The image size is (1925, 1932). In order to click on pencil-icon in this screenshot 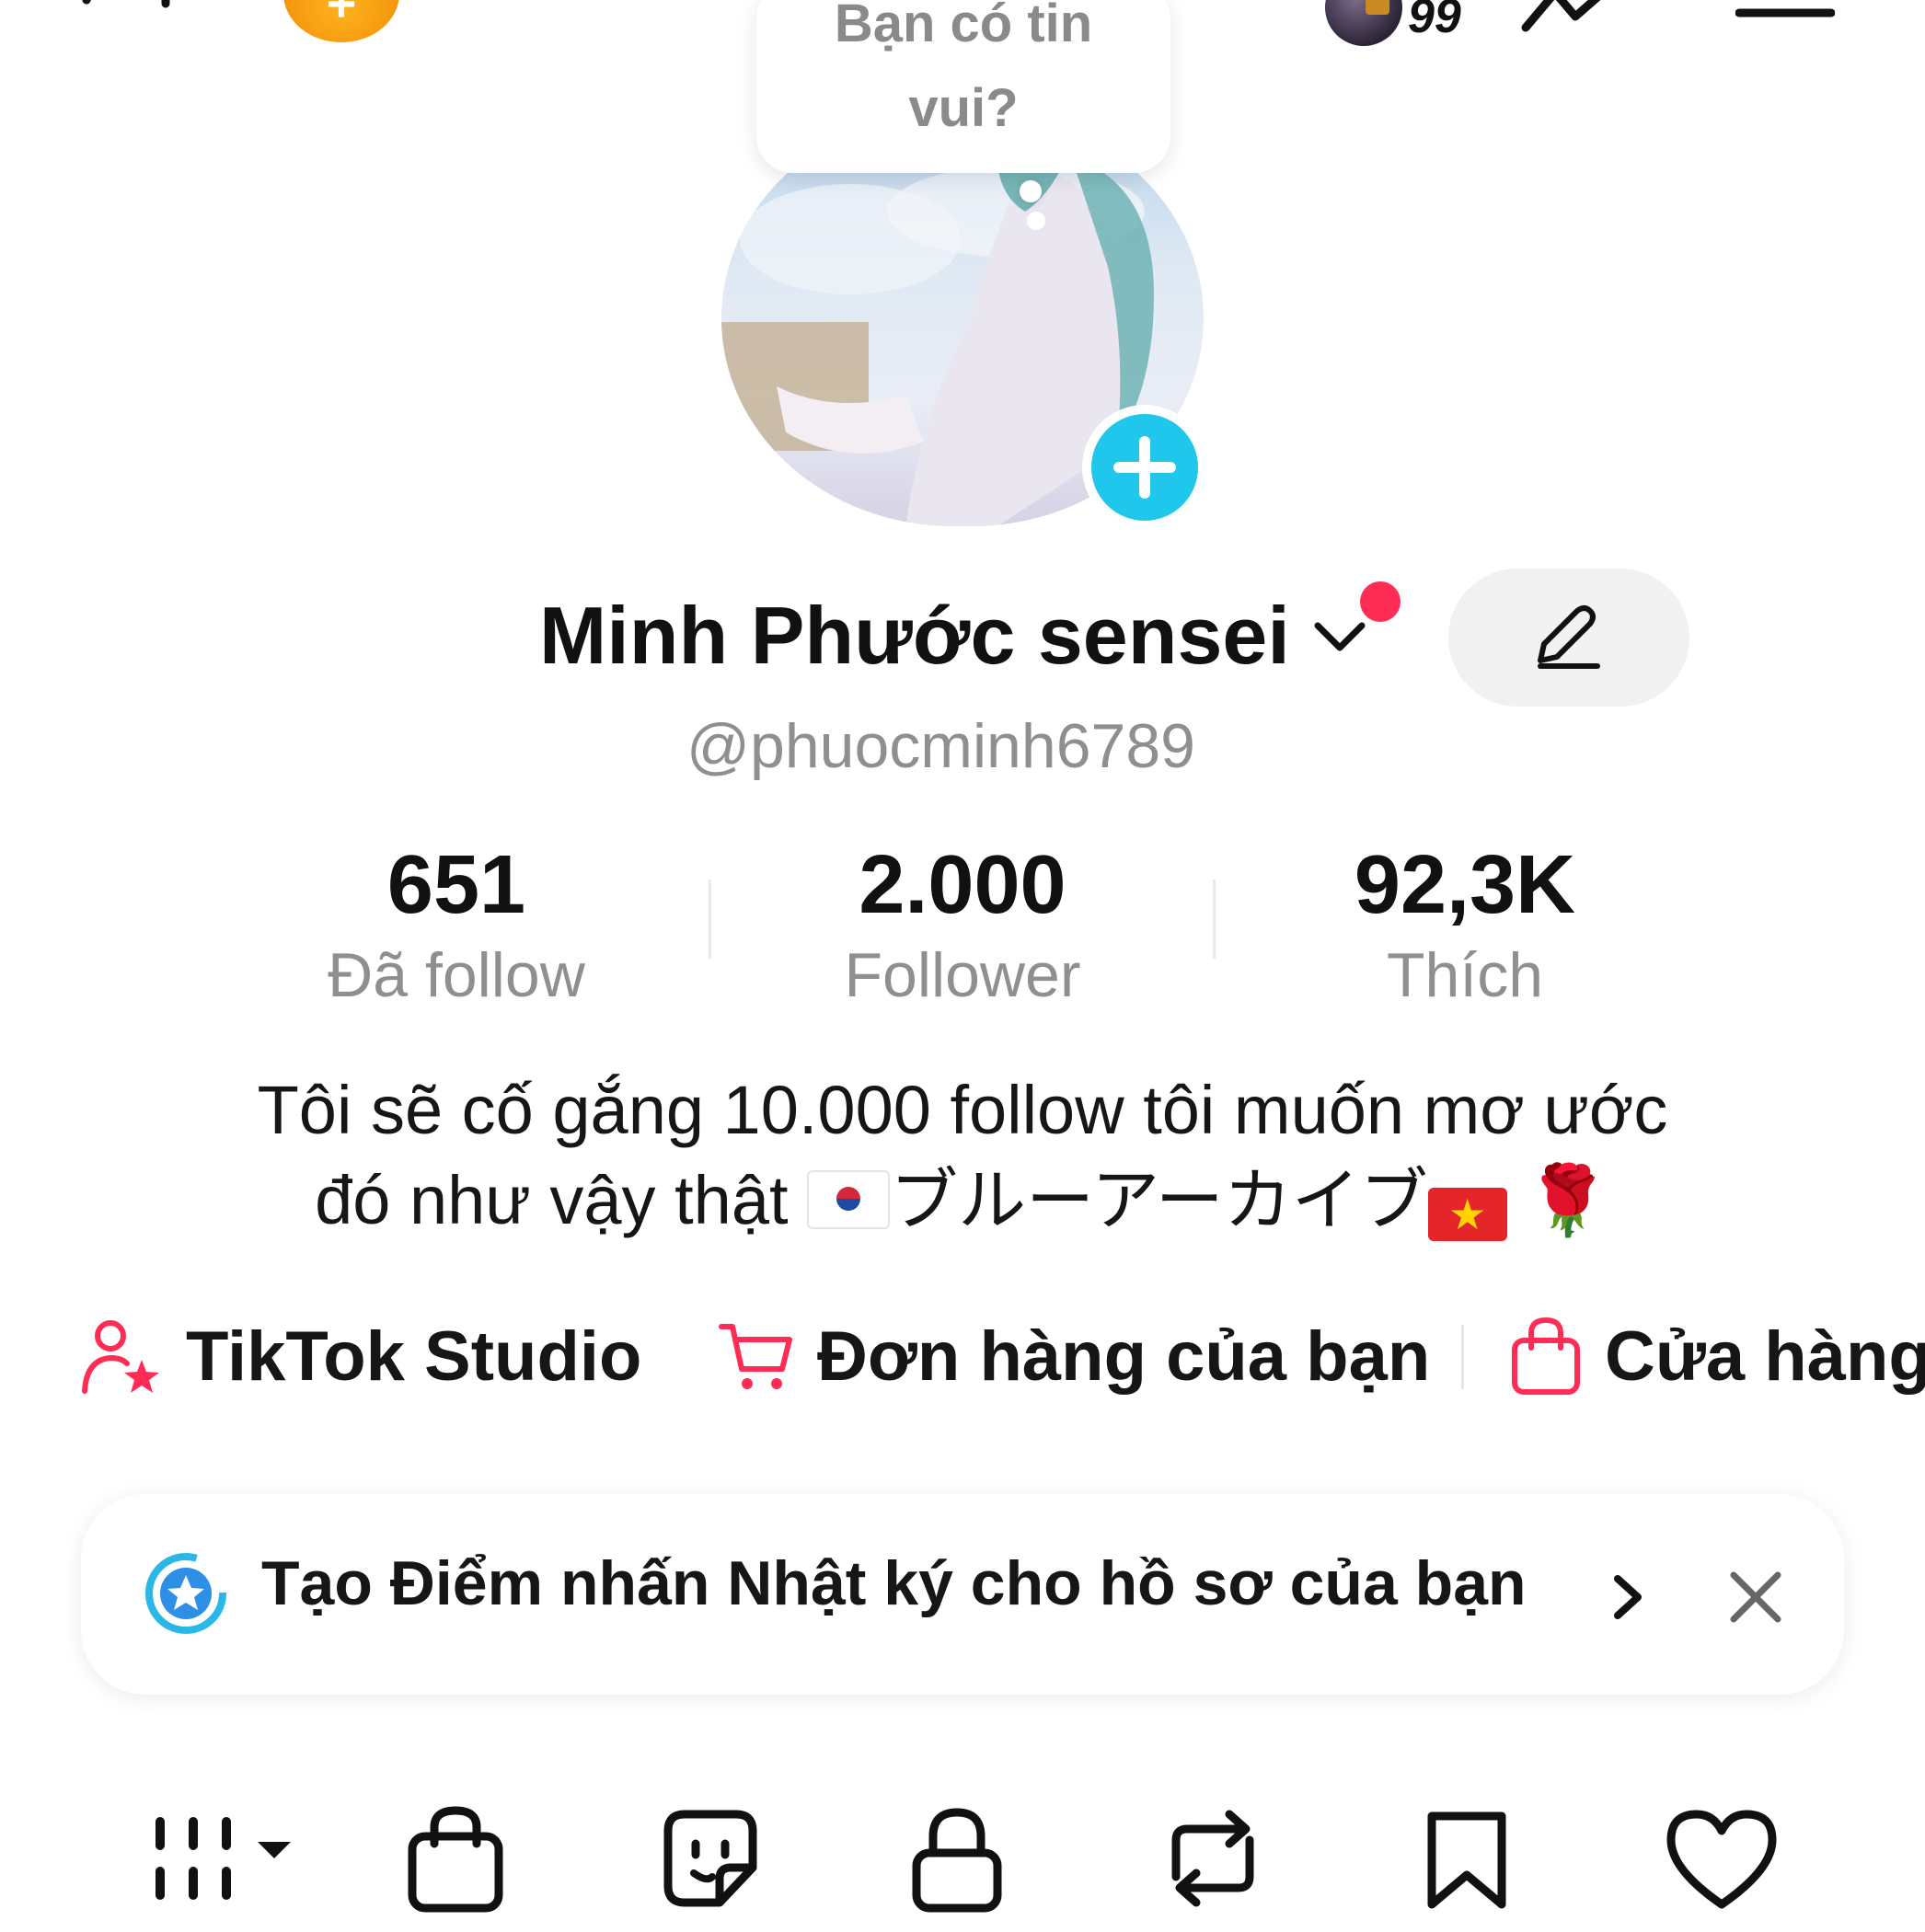, I will do `click(1569, 637)`.